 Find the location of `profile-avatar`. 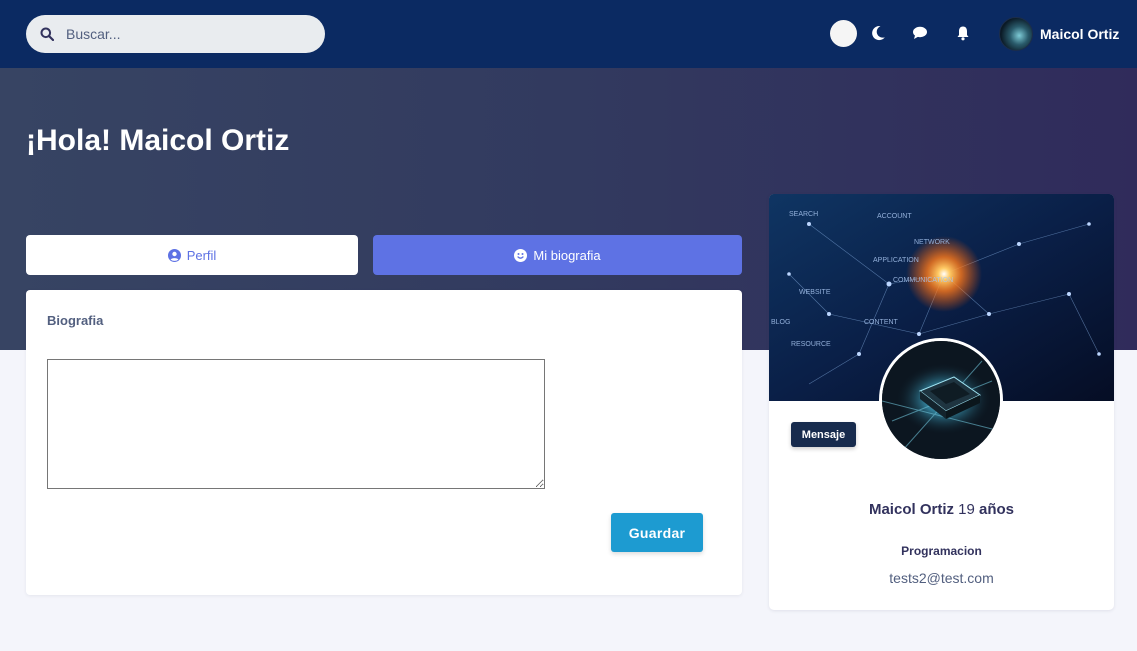

profile-avatar is located at coordinates (941, 400).